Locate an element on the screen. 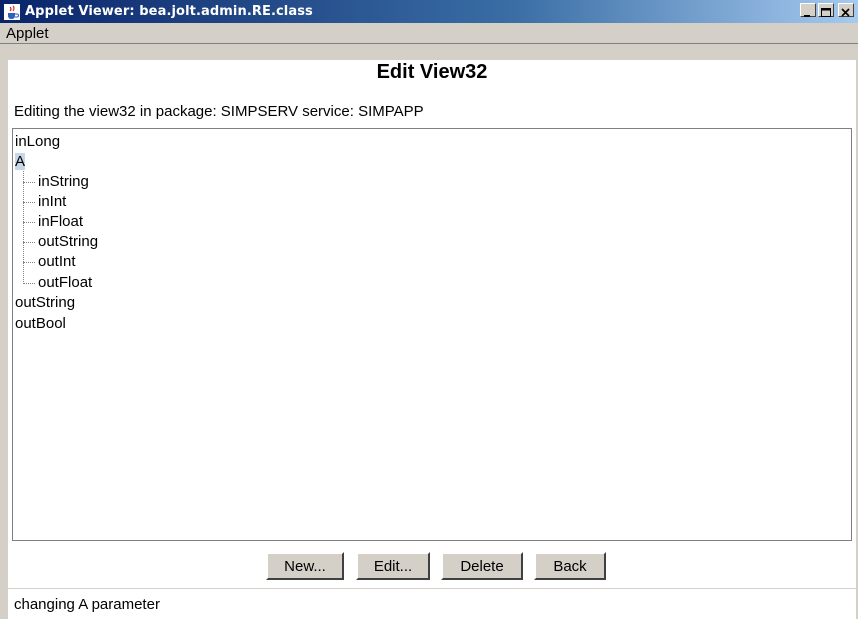 This screenshot has height=619, width=858. status-divider is located at coordinates (433, 588).